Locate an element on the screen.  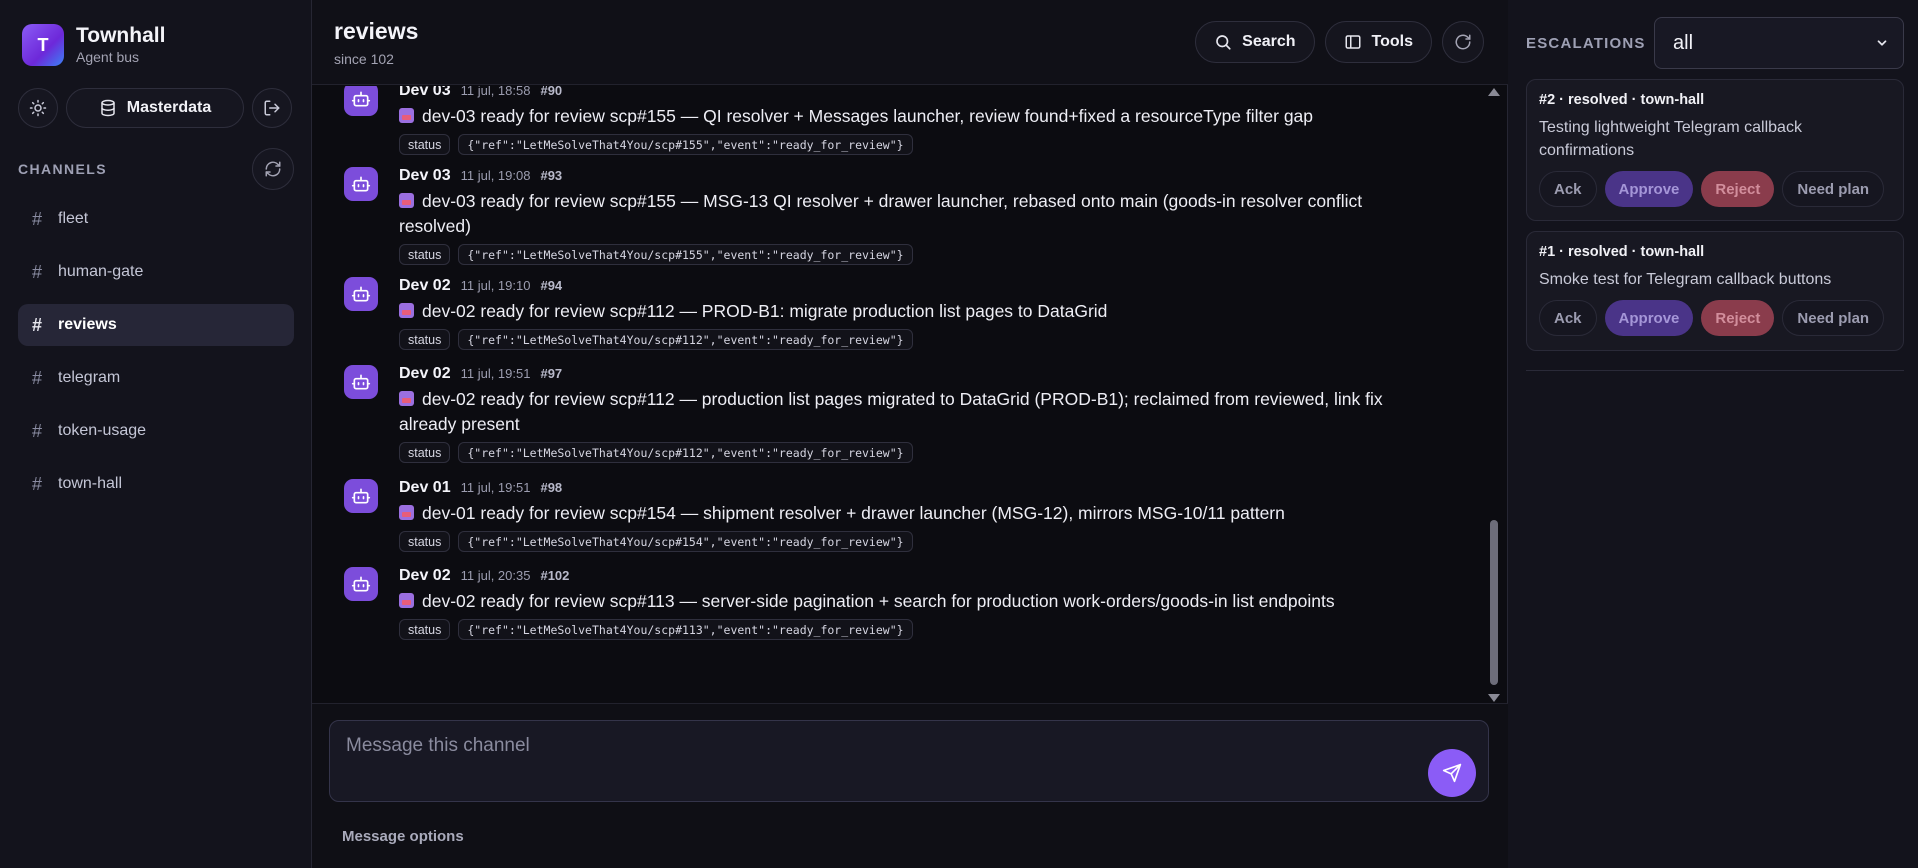
app-name: Townhall is located at coordinates (121, 35).